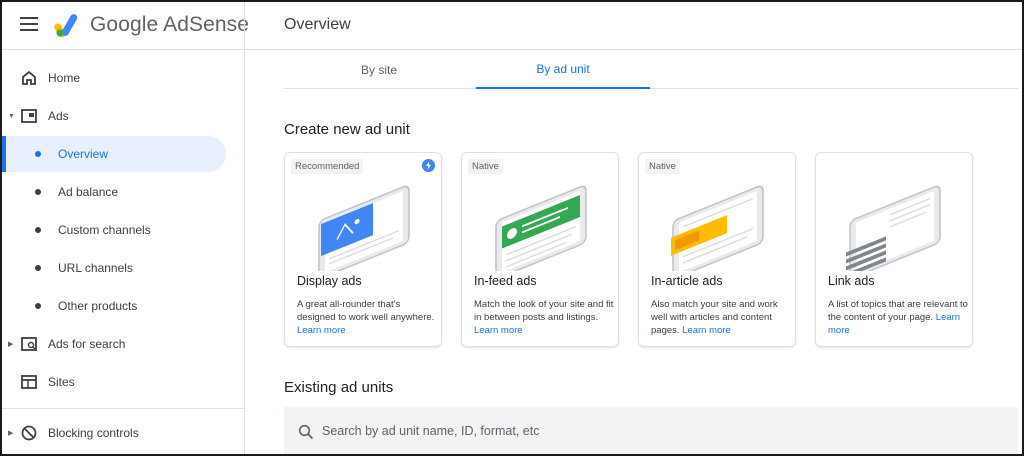 The height and width of the screenshot is (456, 1024). What do you see at coordinates (541, 228) in the screenshot?
I see `in-feed-ads-illustration` at bounding box center [541, 228].